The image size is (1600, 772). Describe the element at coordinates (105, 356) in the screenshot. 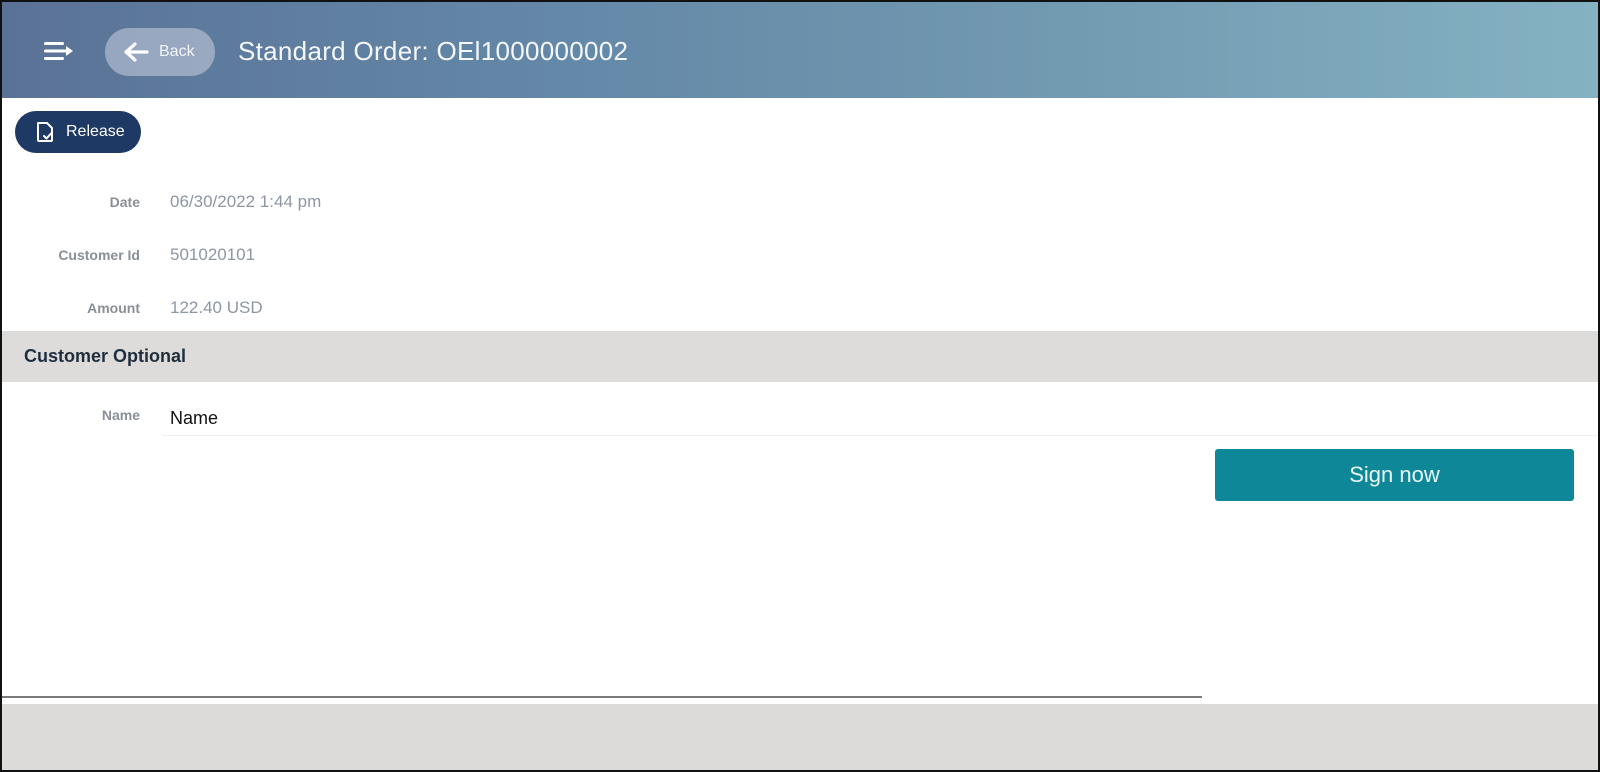

I see `section-title: Customer Optional` at that location.